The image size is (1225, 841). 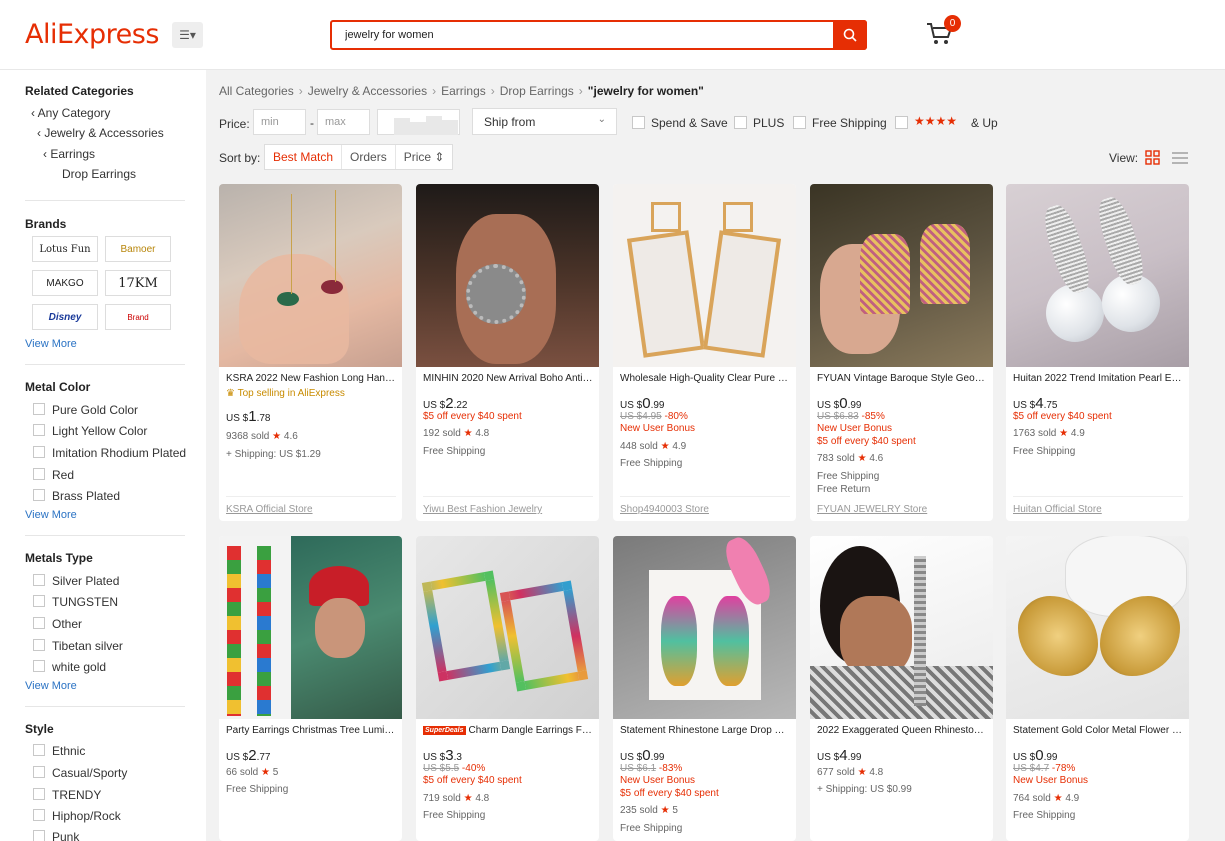 What do you see at coordinates (256, 91) in the screenshot?
I see `breadcrumb-item: All Categories` at bounding box center [256, 91].